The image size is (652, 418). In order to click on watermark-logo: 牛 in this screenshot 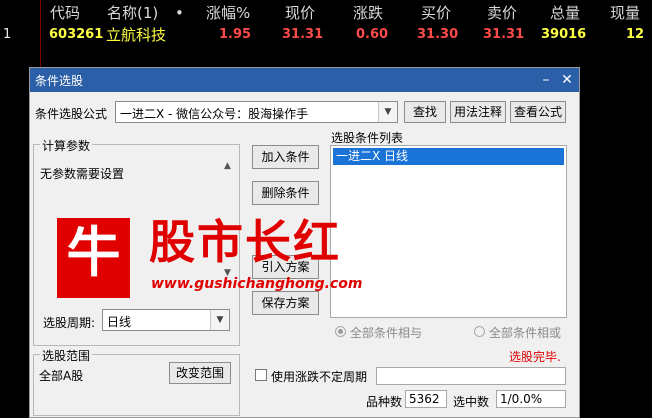, I will do `click(93, 258)`.